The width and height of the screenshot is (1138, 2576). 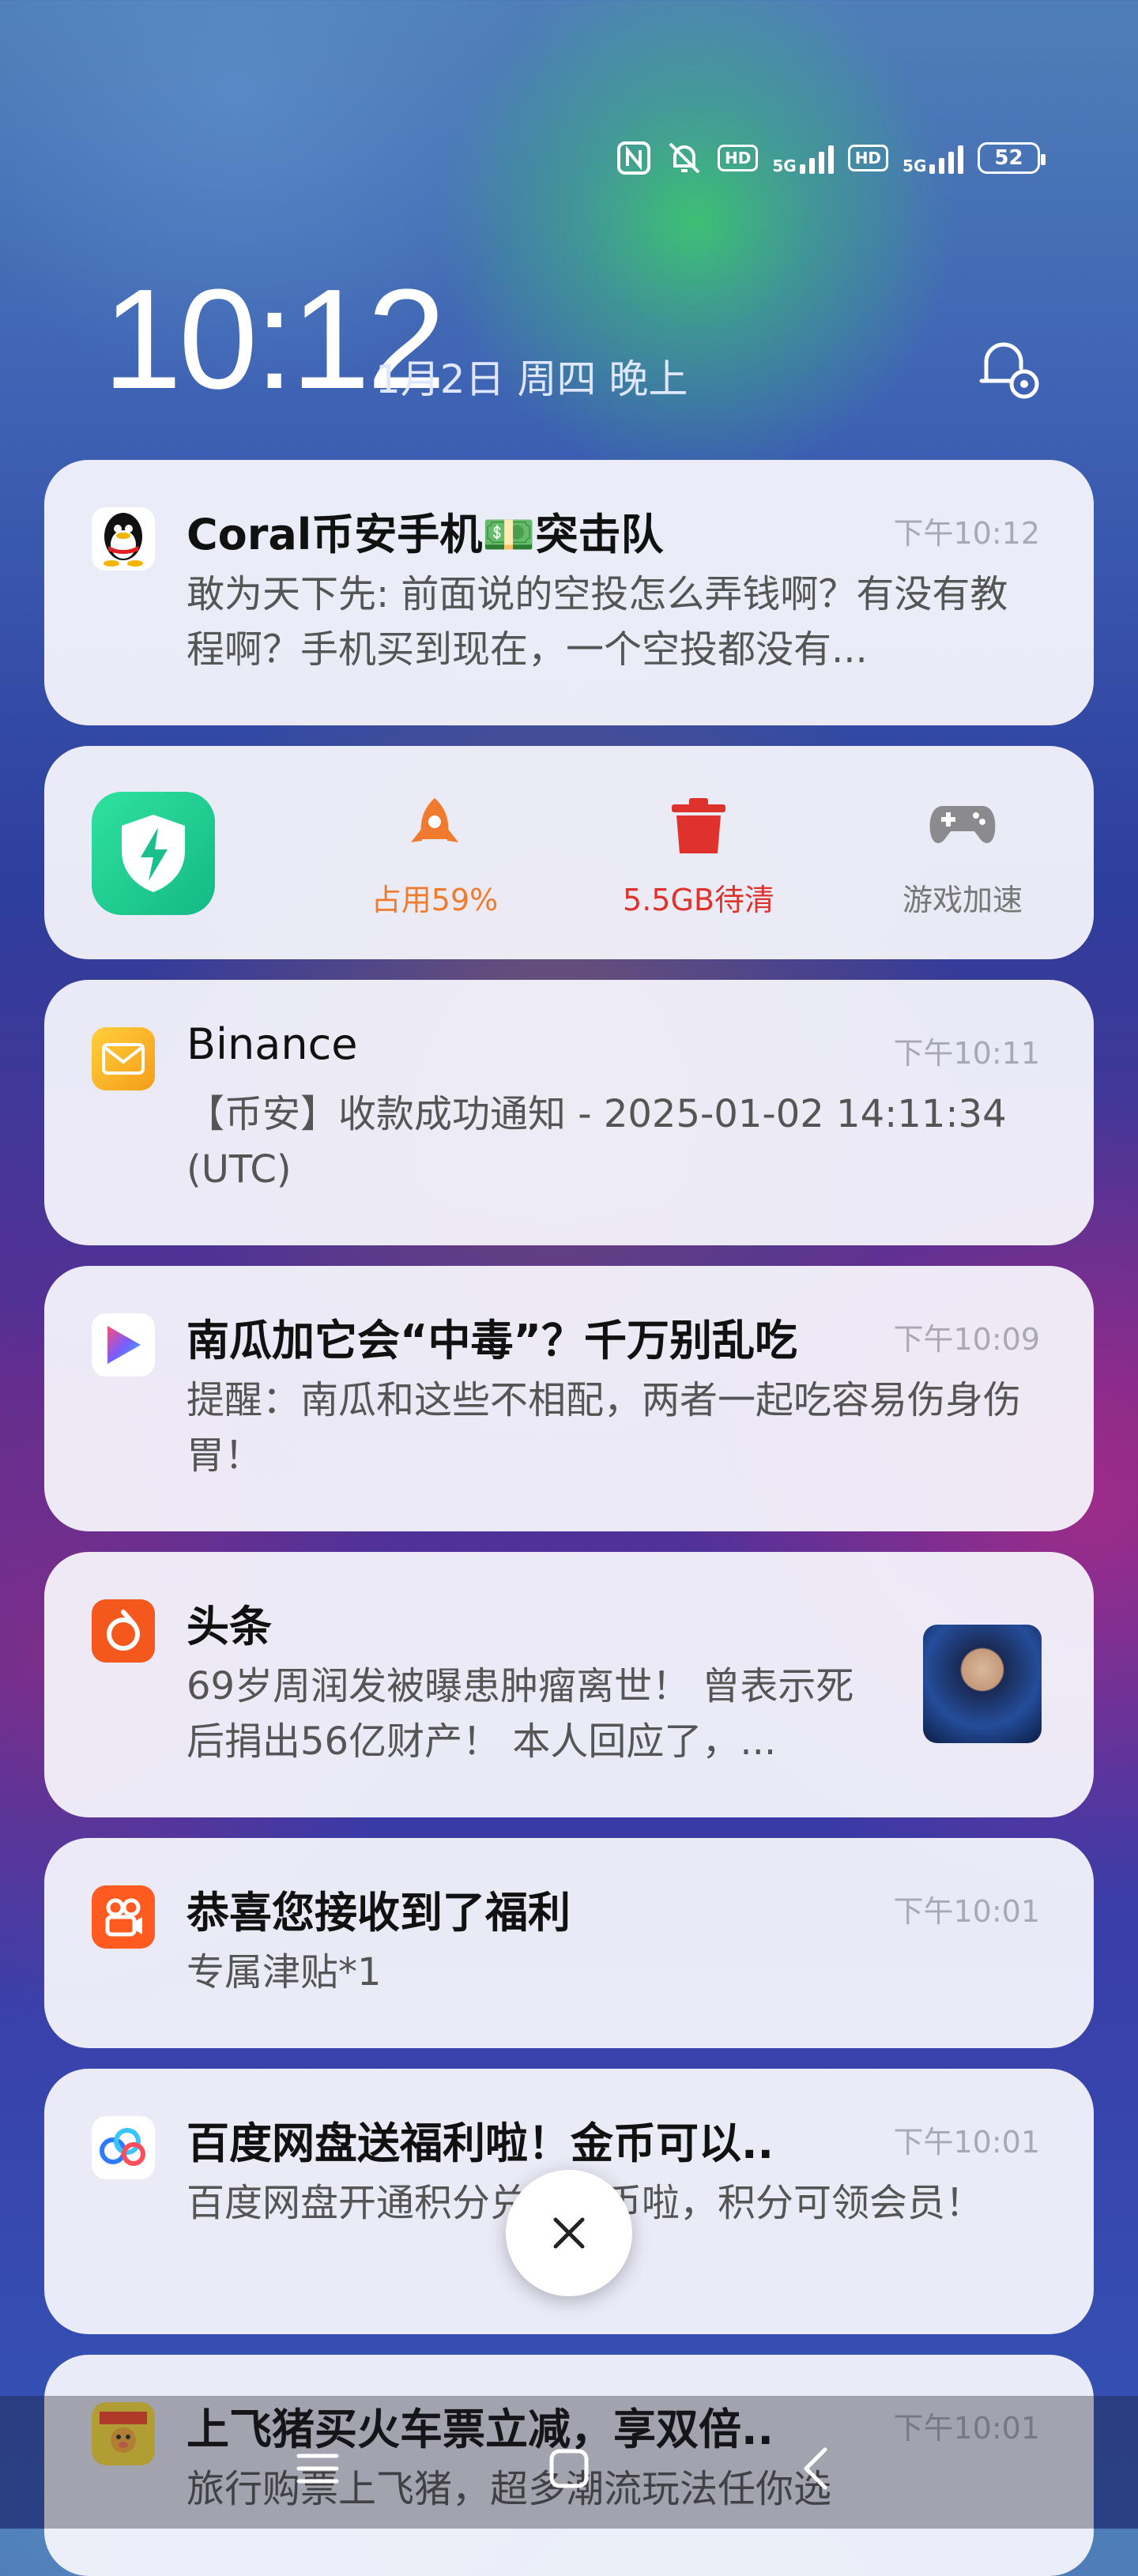 What do you see at coordinates (962, 856) in the screenshot?
I see `game-boost-button: 游戏加速` at bounding box center [962, 856].